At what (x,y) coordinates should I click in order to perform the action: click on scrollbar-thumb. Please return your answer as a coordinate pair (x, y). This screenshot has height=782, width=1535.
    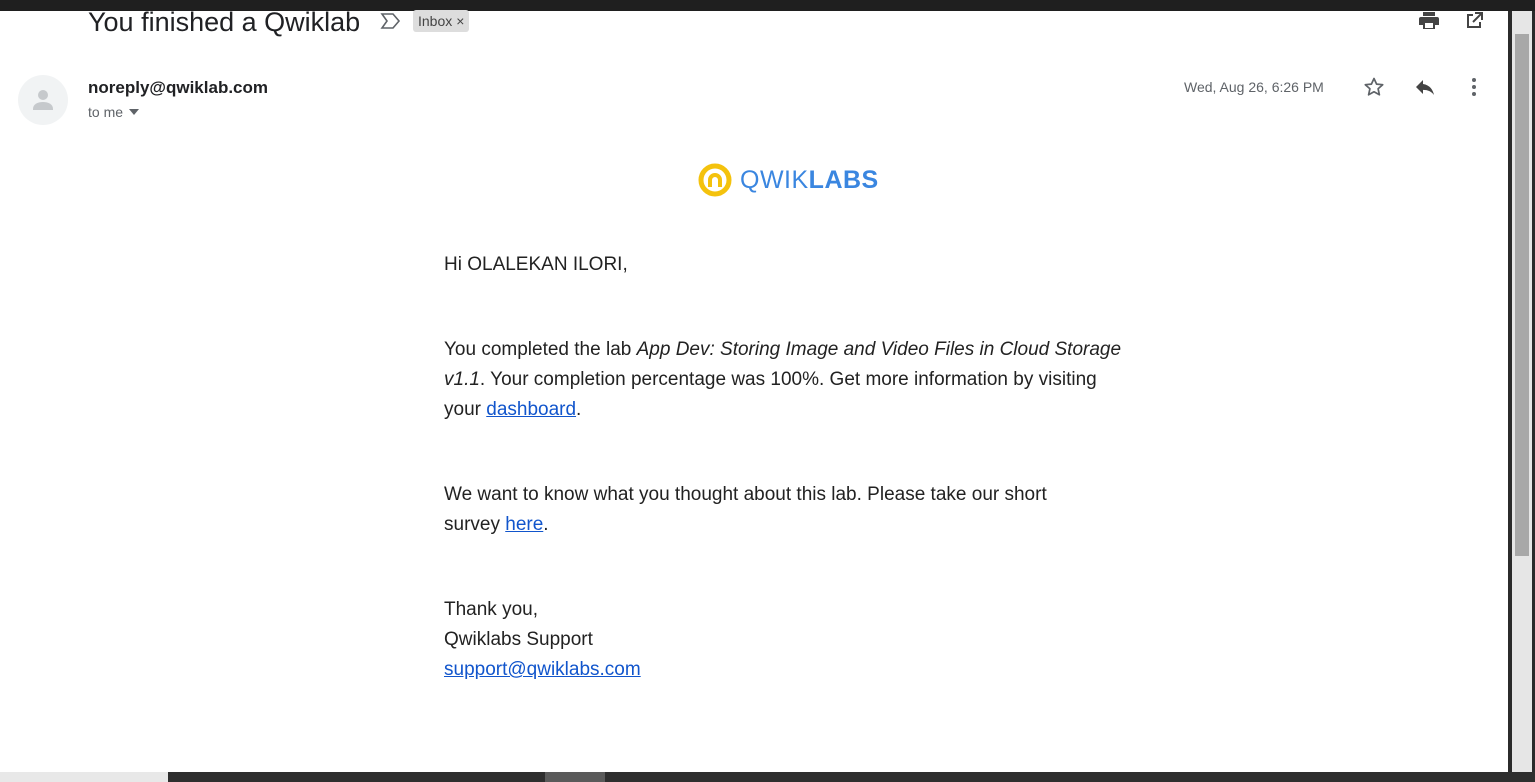
    Looking at the image, I should click on (1522, 295).